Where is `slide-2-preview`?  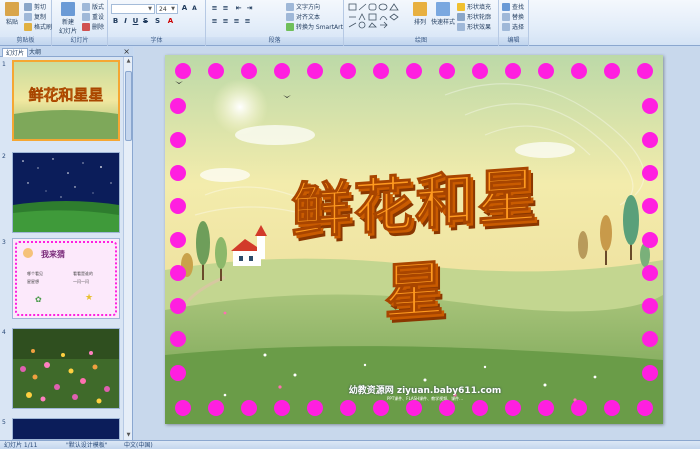
slide-2-preview is located at coordinates (66, 192).